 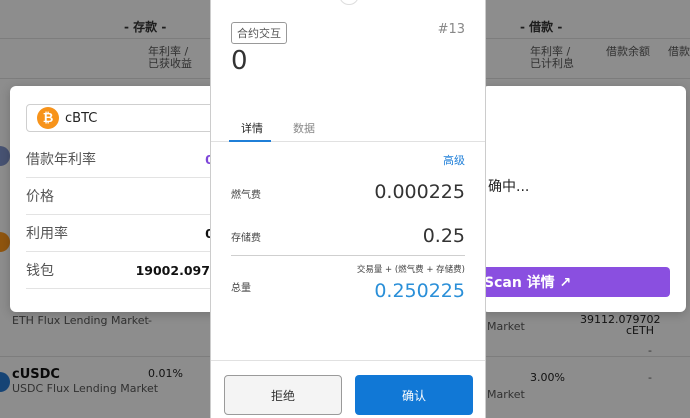 I want to click on tab-data: 数据, so click(x=304, y=128).